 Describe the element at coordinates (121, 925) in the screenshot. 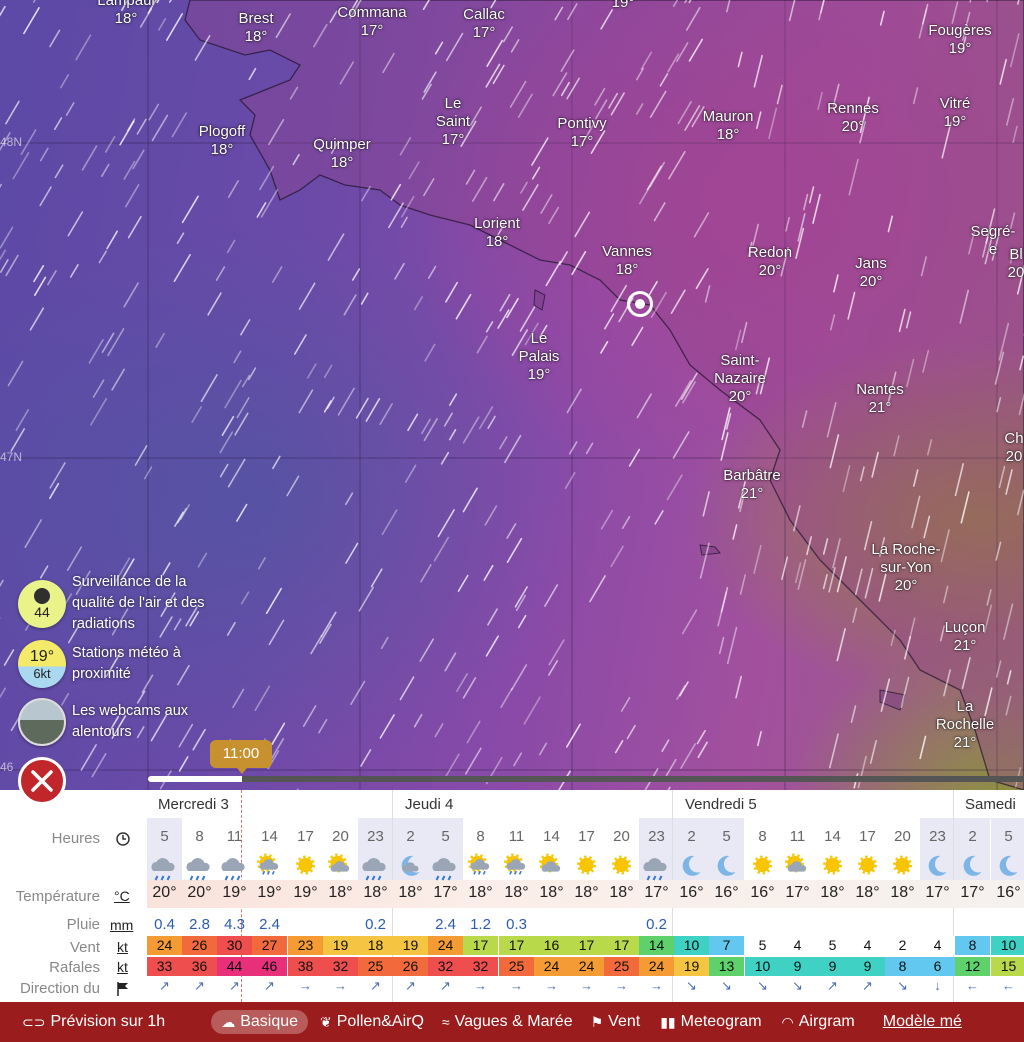

I see `rain-unit: mm` at that location.